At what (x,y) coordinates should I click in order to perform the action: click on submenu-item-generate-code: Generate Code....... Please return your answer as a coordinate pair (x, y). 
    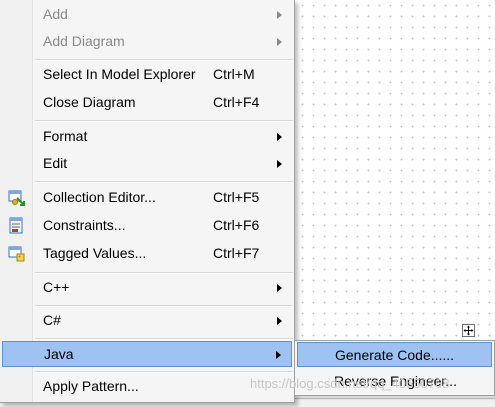
    Looking at the image, I should click on (394, 354).